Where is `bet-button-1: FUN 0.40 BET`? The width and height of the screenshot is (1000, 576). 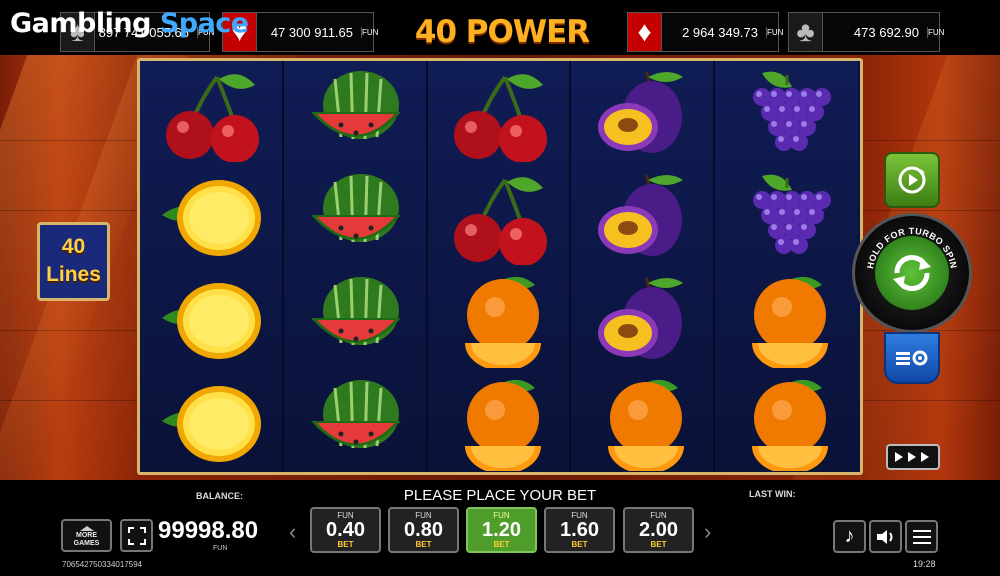 bet-button-1: FUN 0.40 BET is located at coordinates (345, 530).